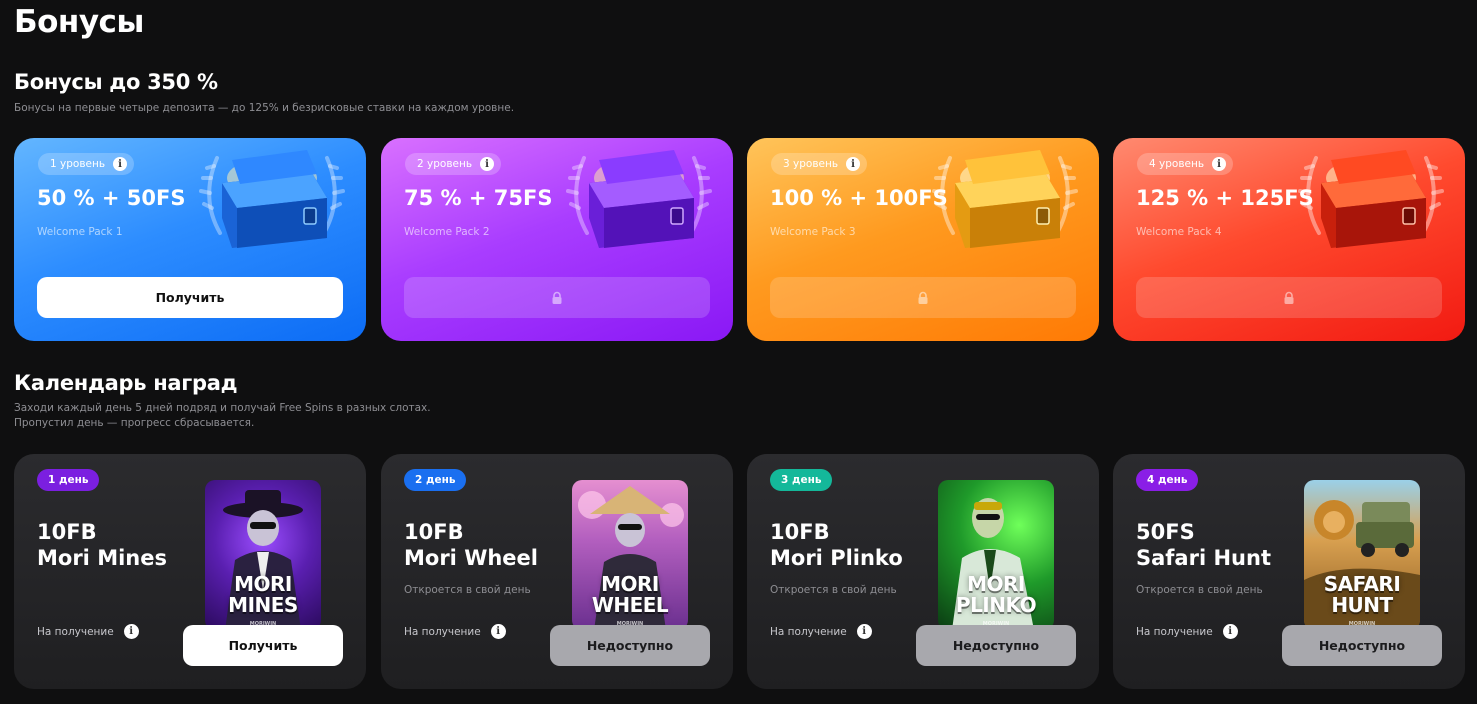  I want to click on day-prize: 10FB Mori Mines, so click(102, 545).